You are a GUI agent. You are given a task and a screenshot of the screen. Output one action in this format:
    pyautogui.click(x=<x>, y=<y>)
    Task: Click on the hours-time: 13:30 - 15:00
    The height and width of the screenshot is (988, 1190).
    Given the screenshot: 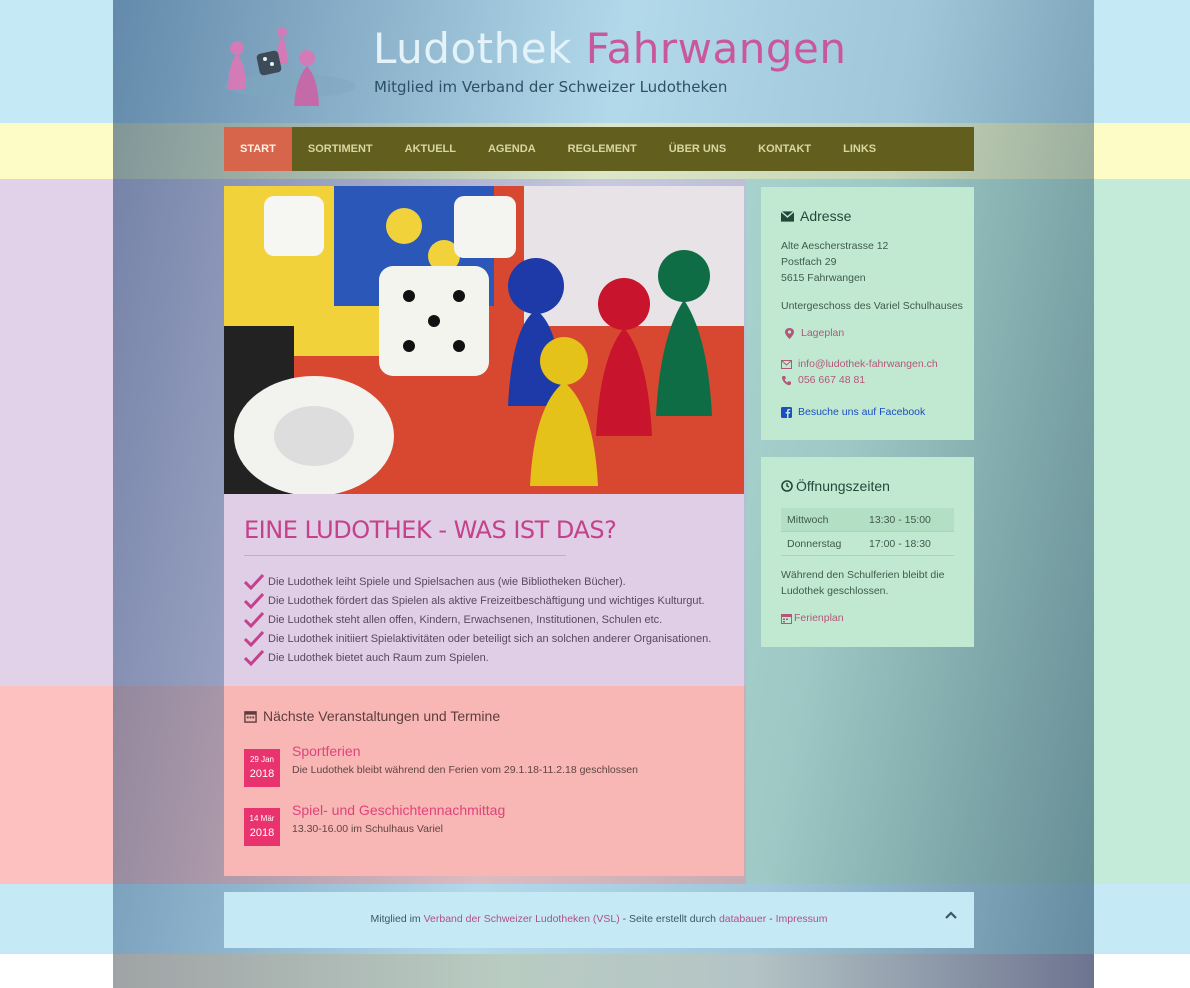 What is the action you would take?
    pyautogui.click(x=900, y=519)
    